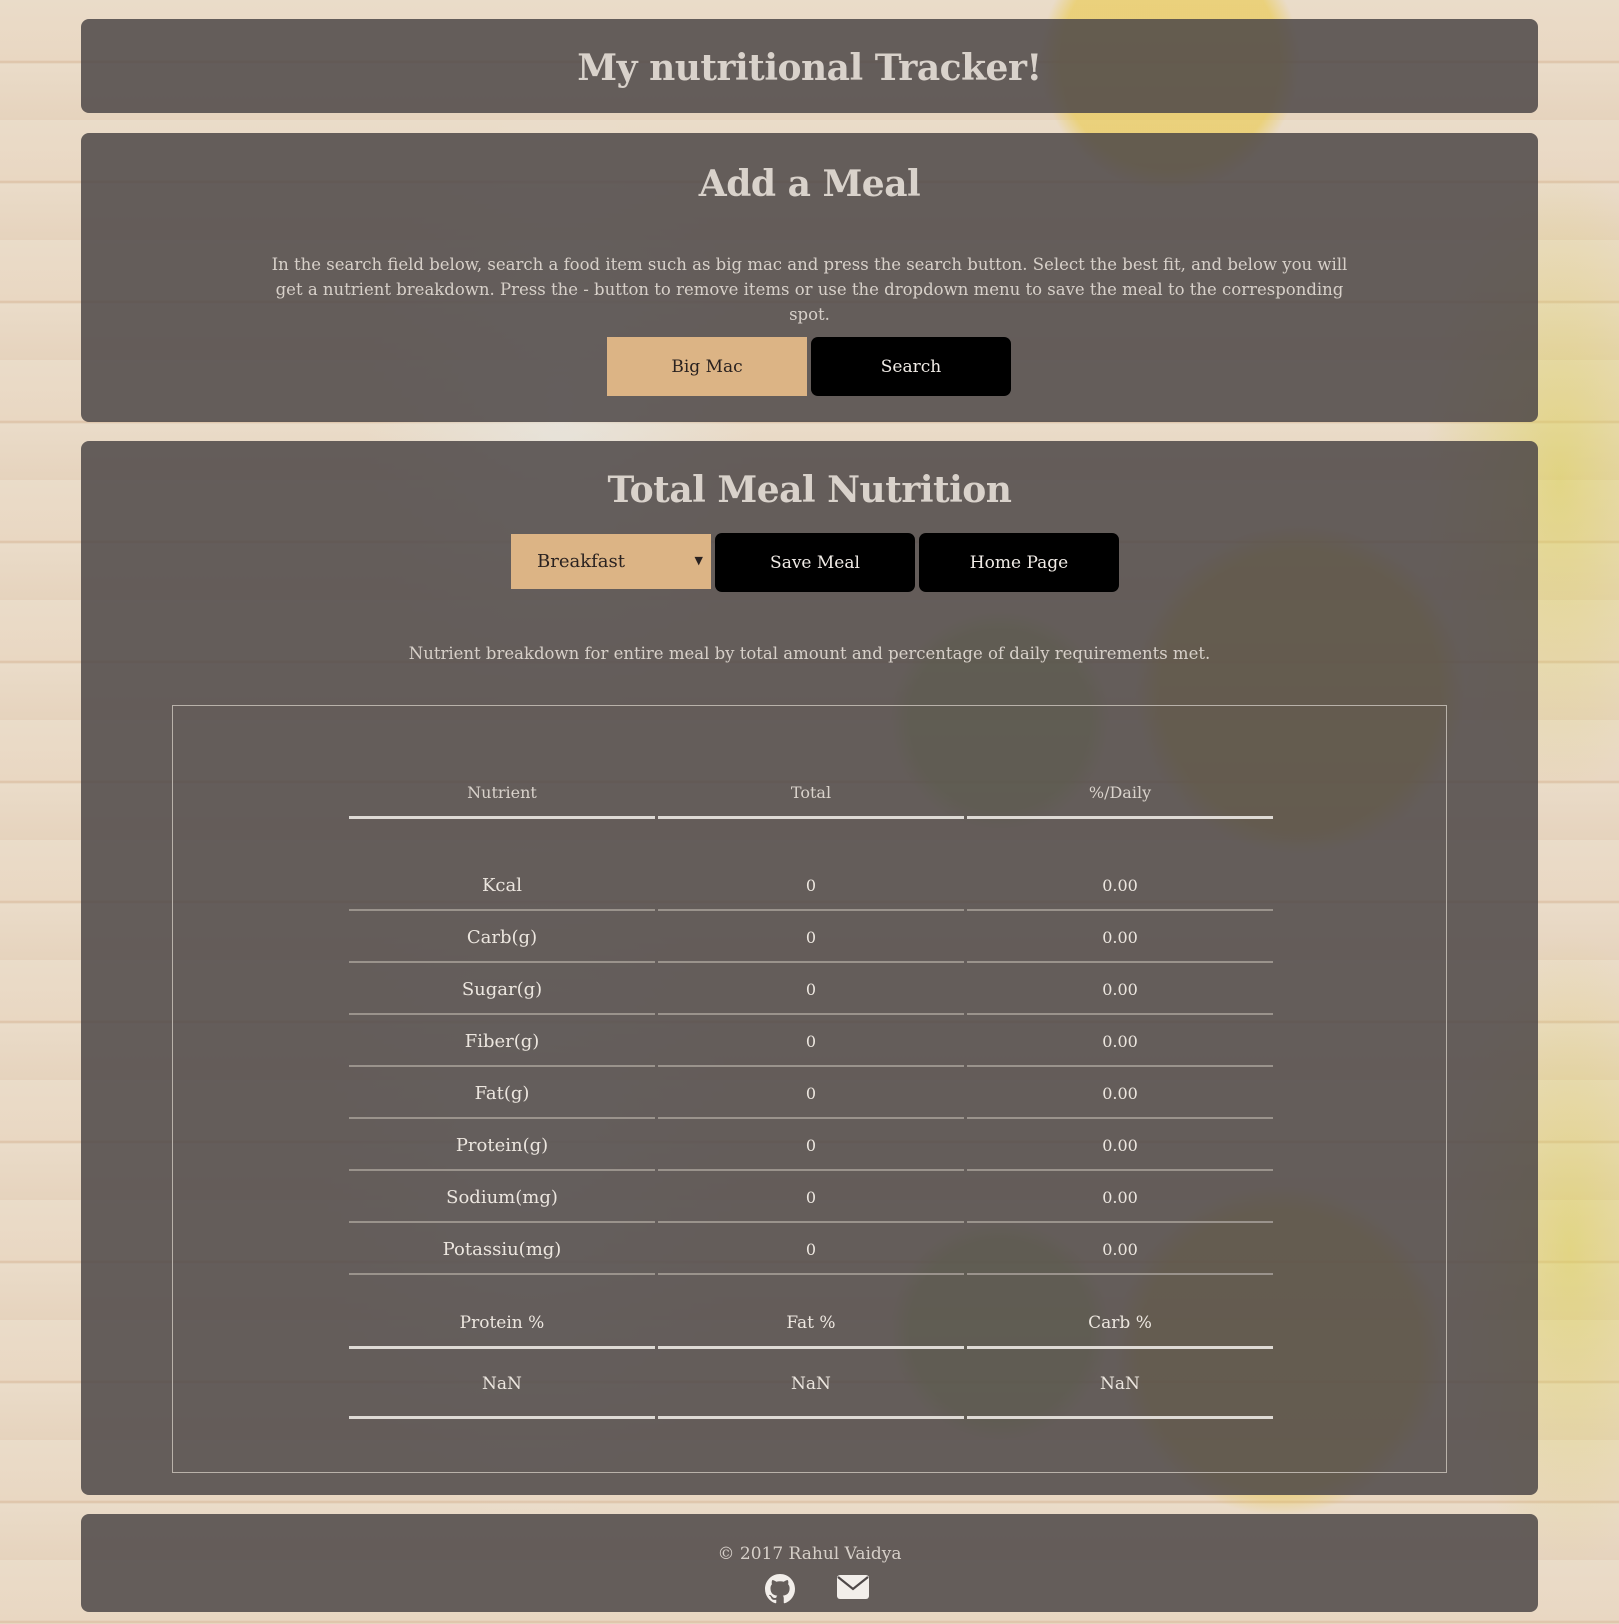 The width and height of the screenshot is (1619, 1624). I want to click on macro-header-cell: Fat %, so click(811, 1323).